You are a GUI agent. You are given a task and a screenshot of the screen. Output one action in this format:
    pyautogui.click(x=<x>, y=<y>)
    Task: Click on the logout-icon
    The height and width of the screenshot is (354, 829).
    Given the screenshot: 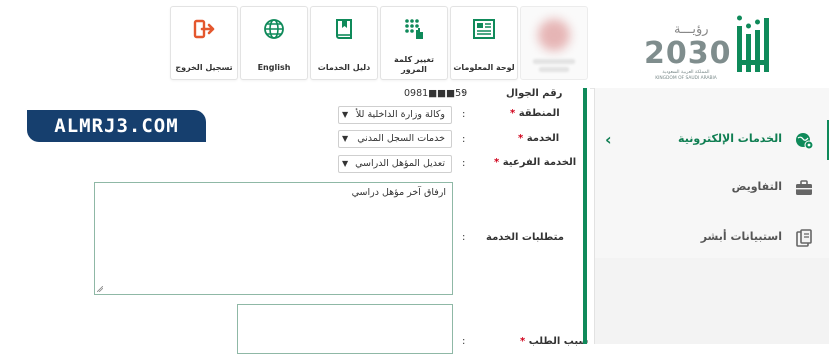 What is the action you would take?
    pyautogui.click(x=204, y=29)
    